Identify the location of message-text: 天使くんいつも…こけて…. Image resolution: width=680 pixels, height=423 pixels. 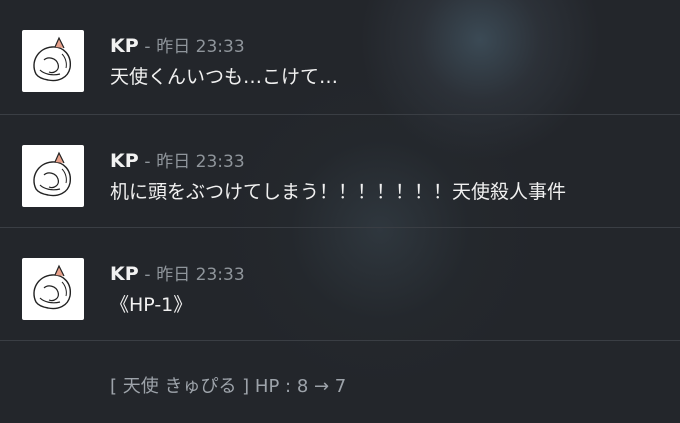
(224, 77).